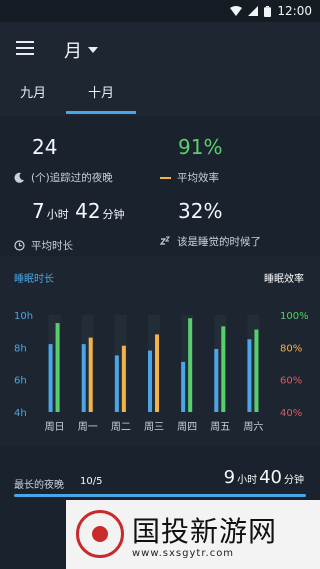 This screenshot has width=320, height=569. What do you see at coordinates (55, 427) in the screenshot?
I see `x-category-label: 周日` at bounding box center [55, 427].